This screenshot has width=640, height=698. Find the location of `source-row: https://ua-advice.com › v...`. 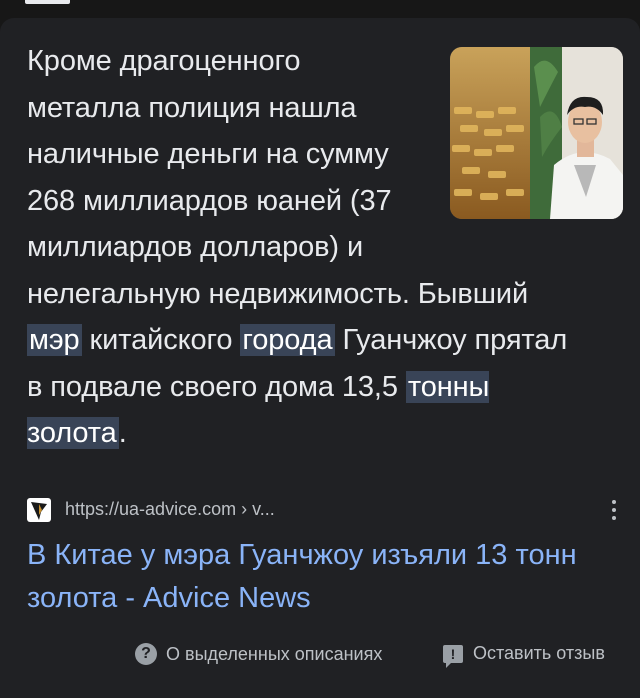

source-row: https://ua-advice.com › v... is located at coordinates (327, 510).